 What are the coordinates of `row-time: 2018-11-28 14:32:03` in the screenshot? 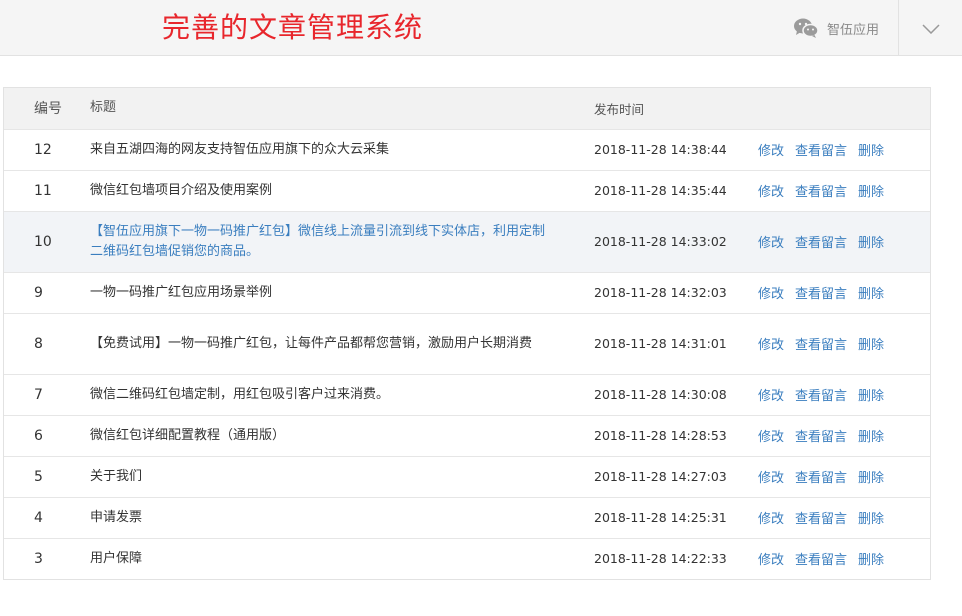 It's located at (676, 292).